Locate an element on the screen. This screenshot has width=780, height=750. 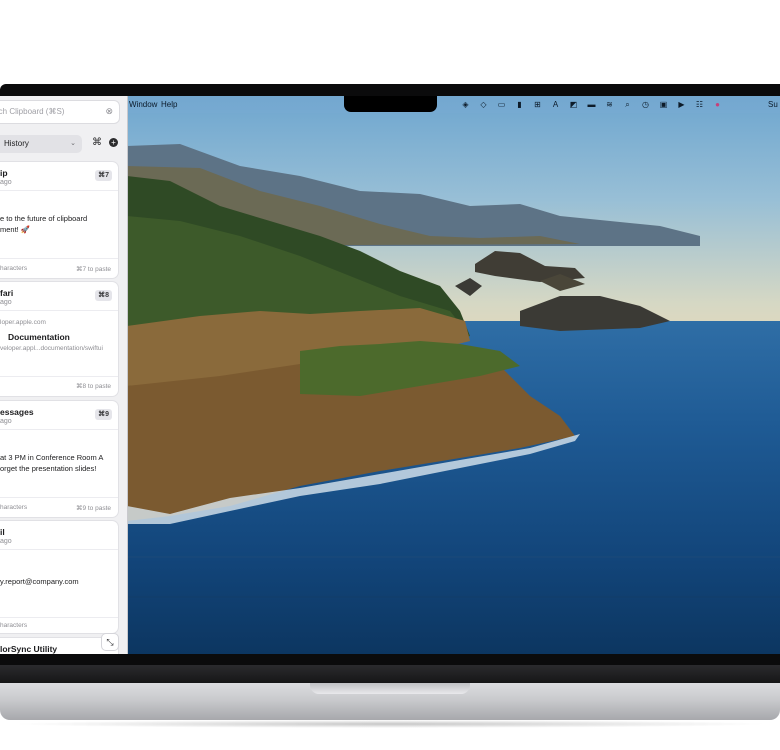
clip-source: lorSync Utility is located at coordinates (29, 649).